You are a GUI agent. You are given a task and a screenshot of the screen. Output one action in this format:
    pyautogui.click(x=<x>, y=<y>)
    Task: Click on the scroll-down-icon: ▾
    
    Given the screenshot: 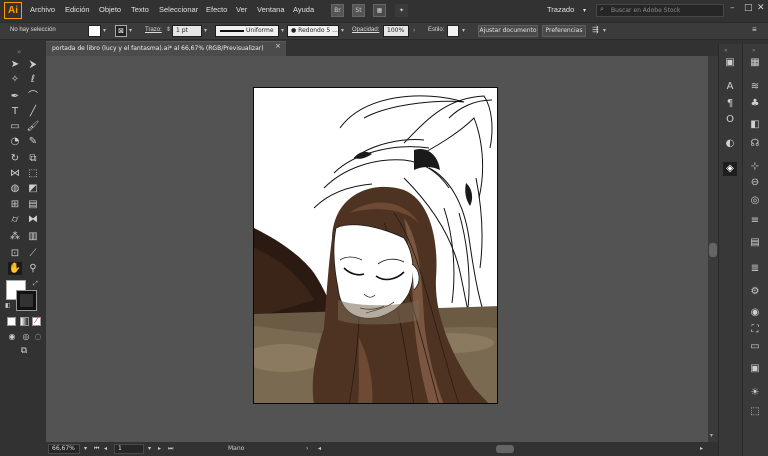 What is the action you would take?
    pyautogui.click(x=711, y=435)
    